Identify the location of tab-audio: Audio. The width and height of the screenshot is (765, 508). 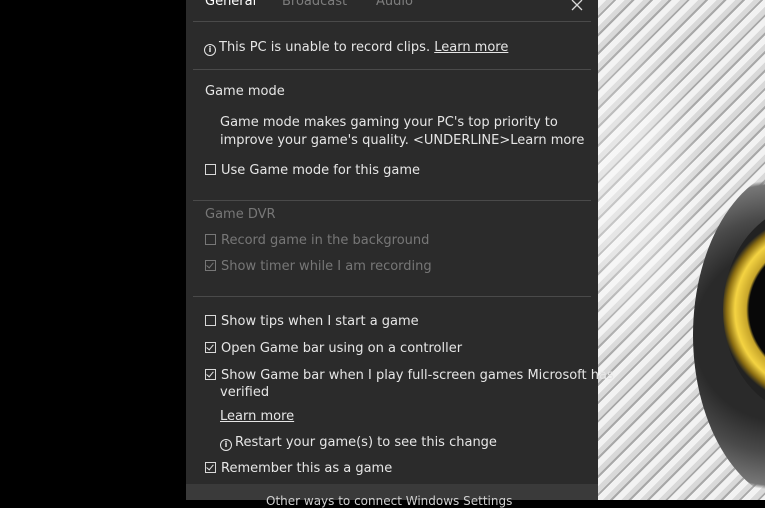
(394, 4).